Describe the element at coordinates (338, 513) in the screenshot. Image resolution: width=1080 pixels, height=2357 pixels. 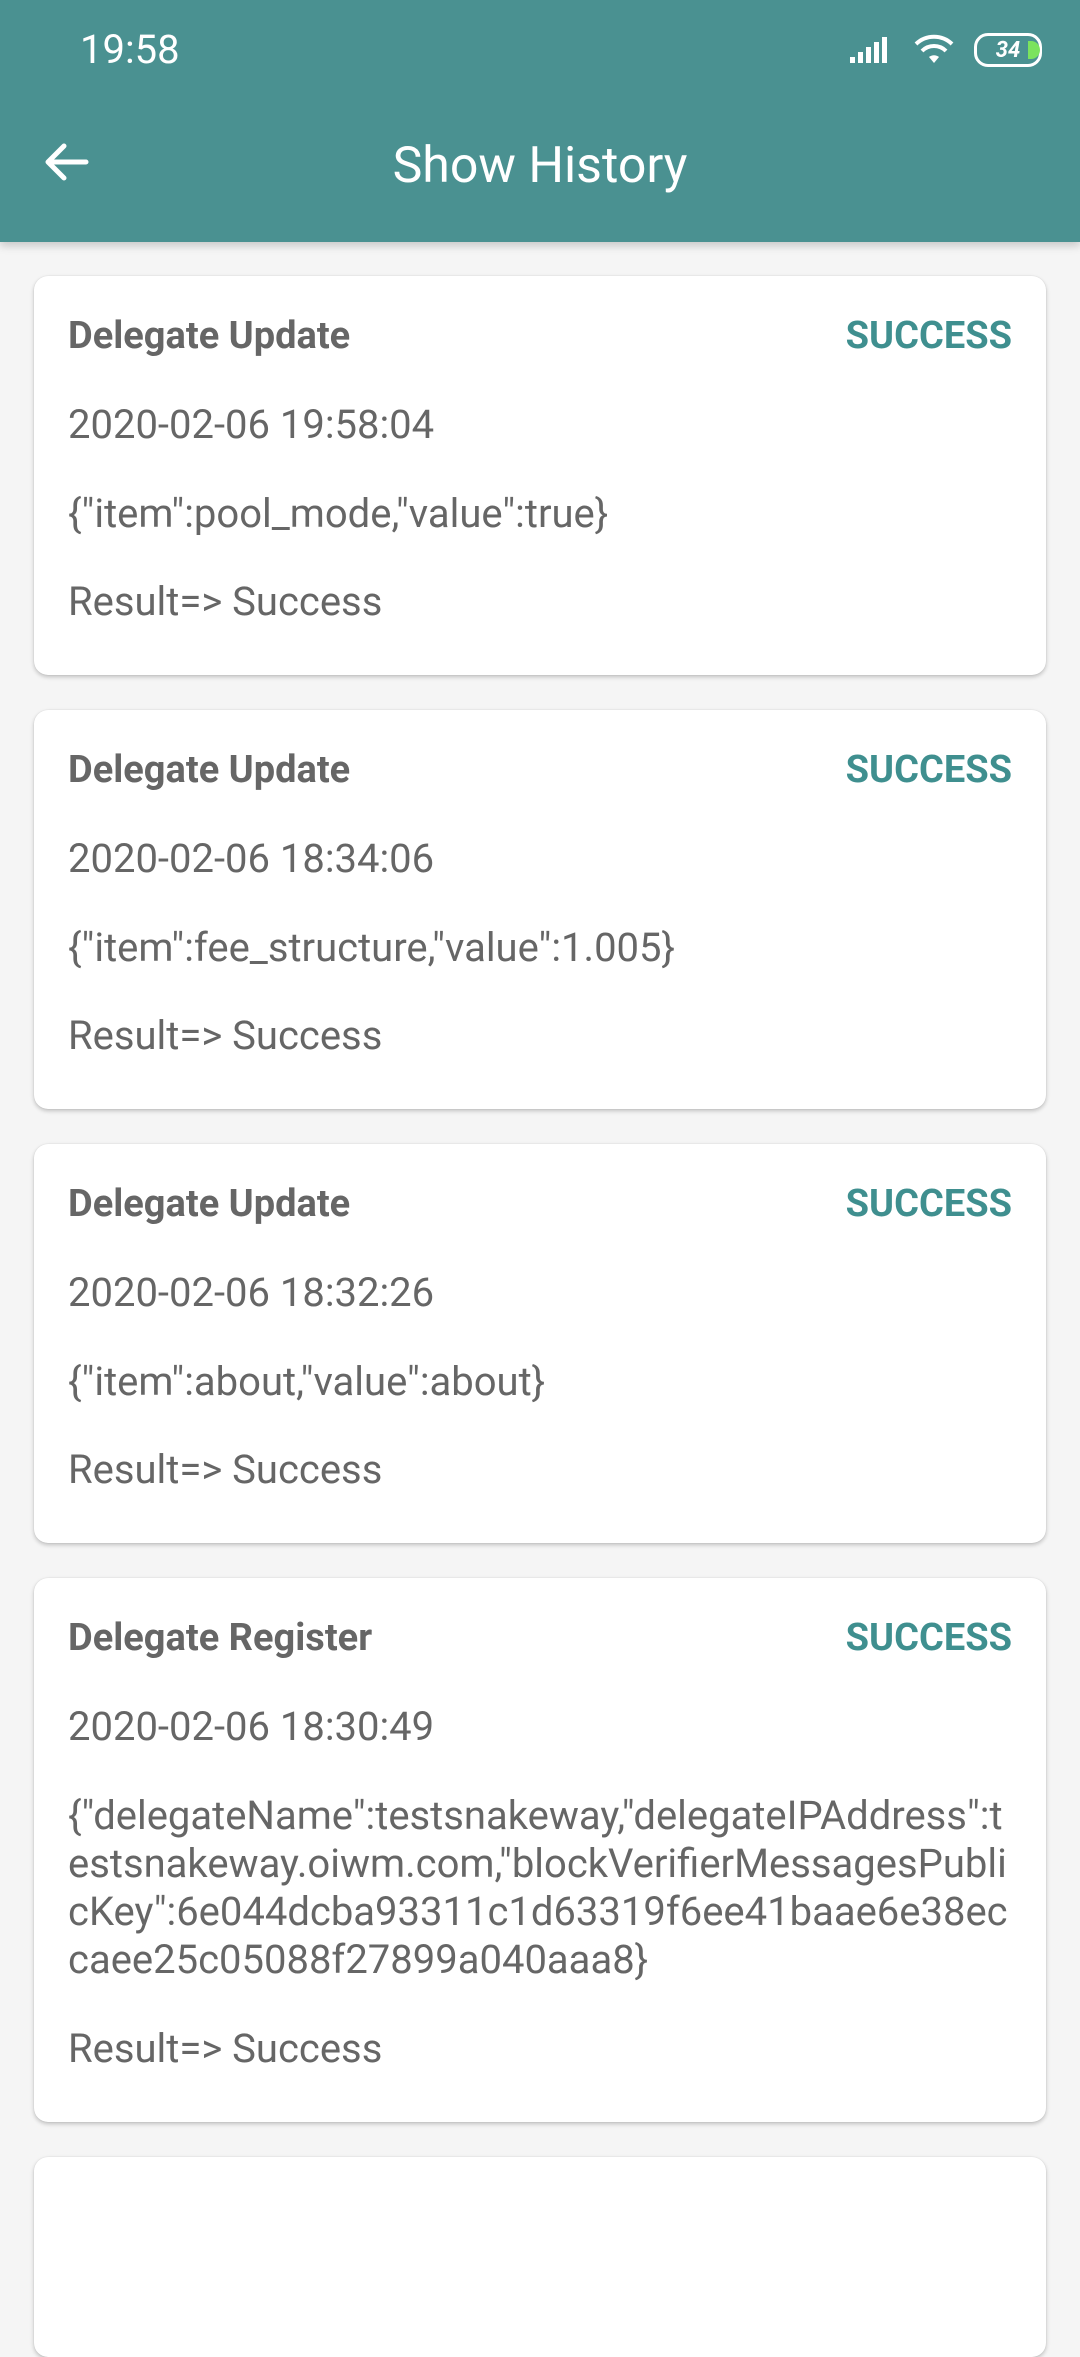
I see `history-payload: {"item":pool_mode,"value":true}` at that location.